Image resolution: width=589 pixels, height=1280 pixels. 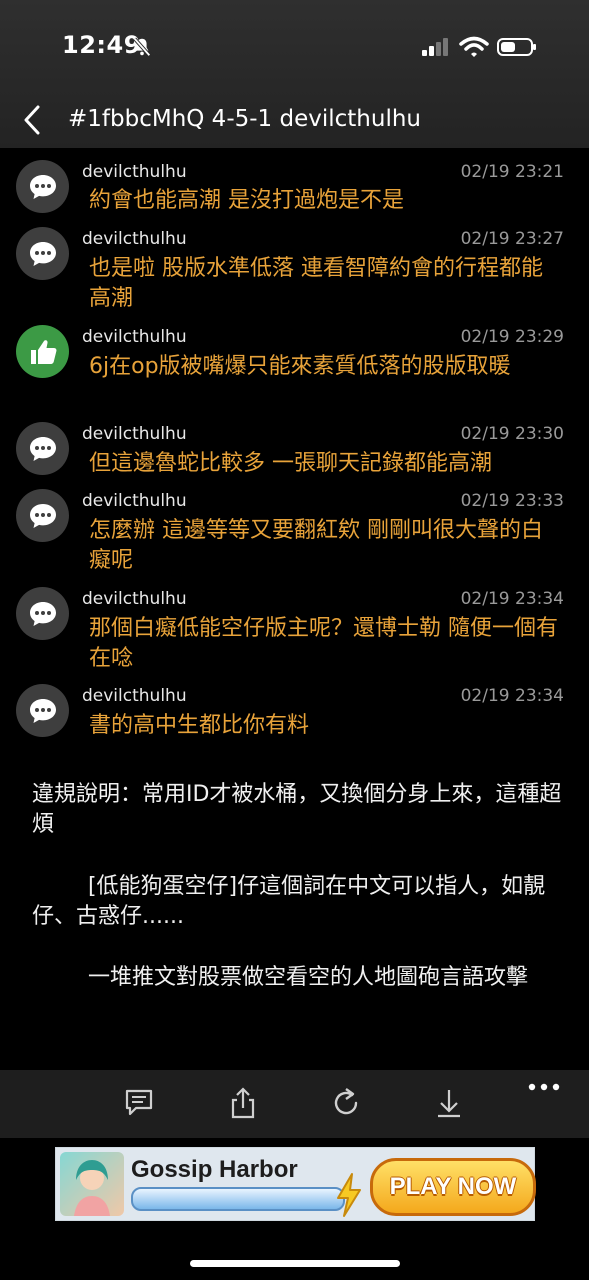 I want to click on violation-note: 違規說明：常用ID才被水桶，又換個分身上來，這種超煩, so click(x=297, y=809).